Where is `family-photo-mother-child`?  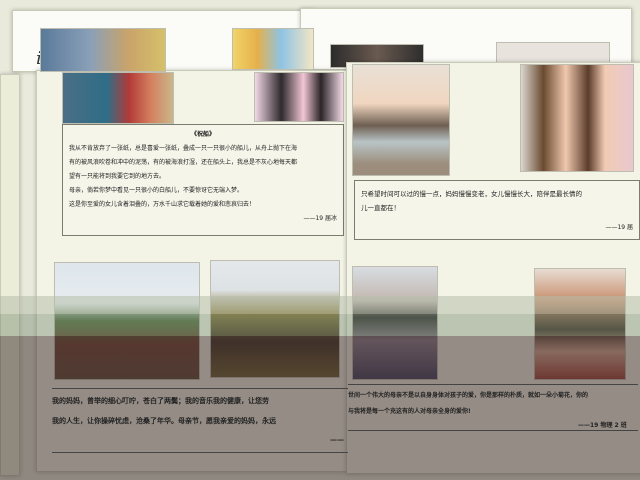 family-photo-mother-child is located at coordinates (118, 98).